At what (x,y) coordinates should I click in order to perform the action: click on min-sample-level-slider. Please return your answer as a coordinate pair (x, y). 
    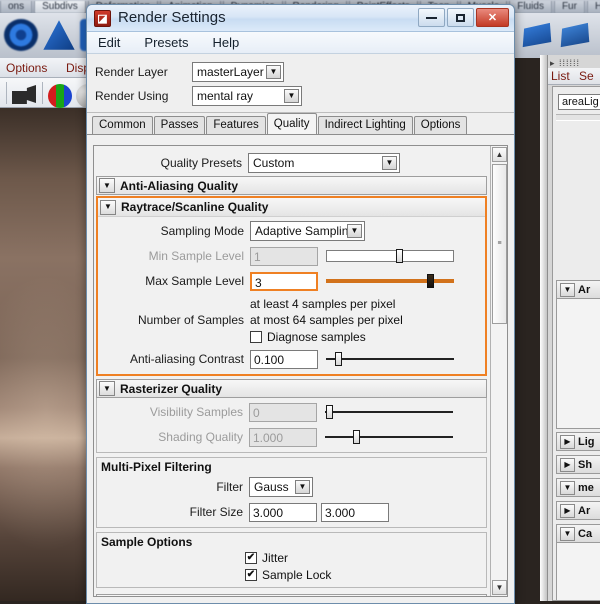
    Looking at the image, I should click on (390, 256).